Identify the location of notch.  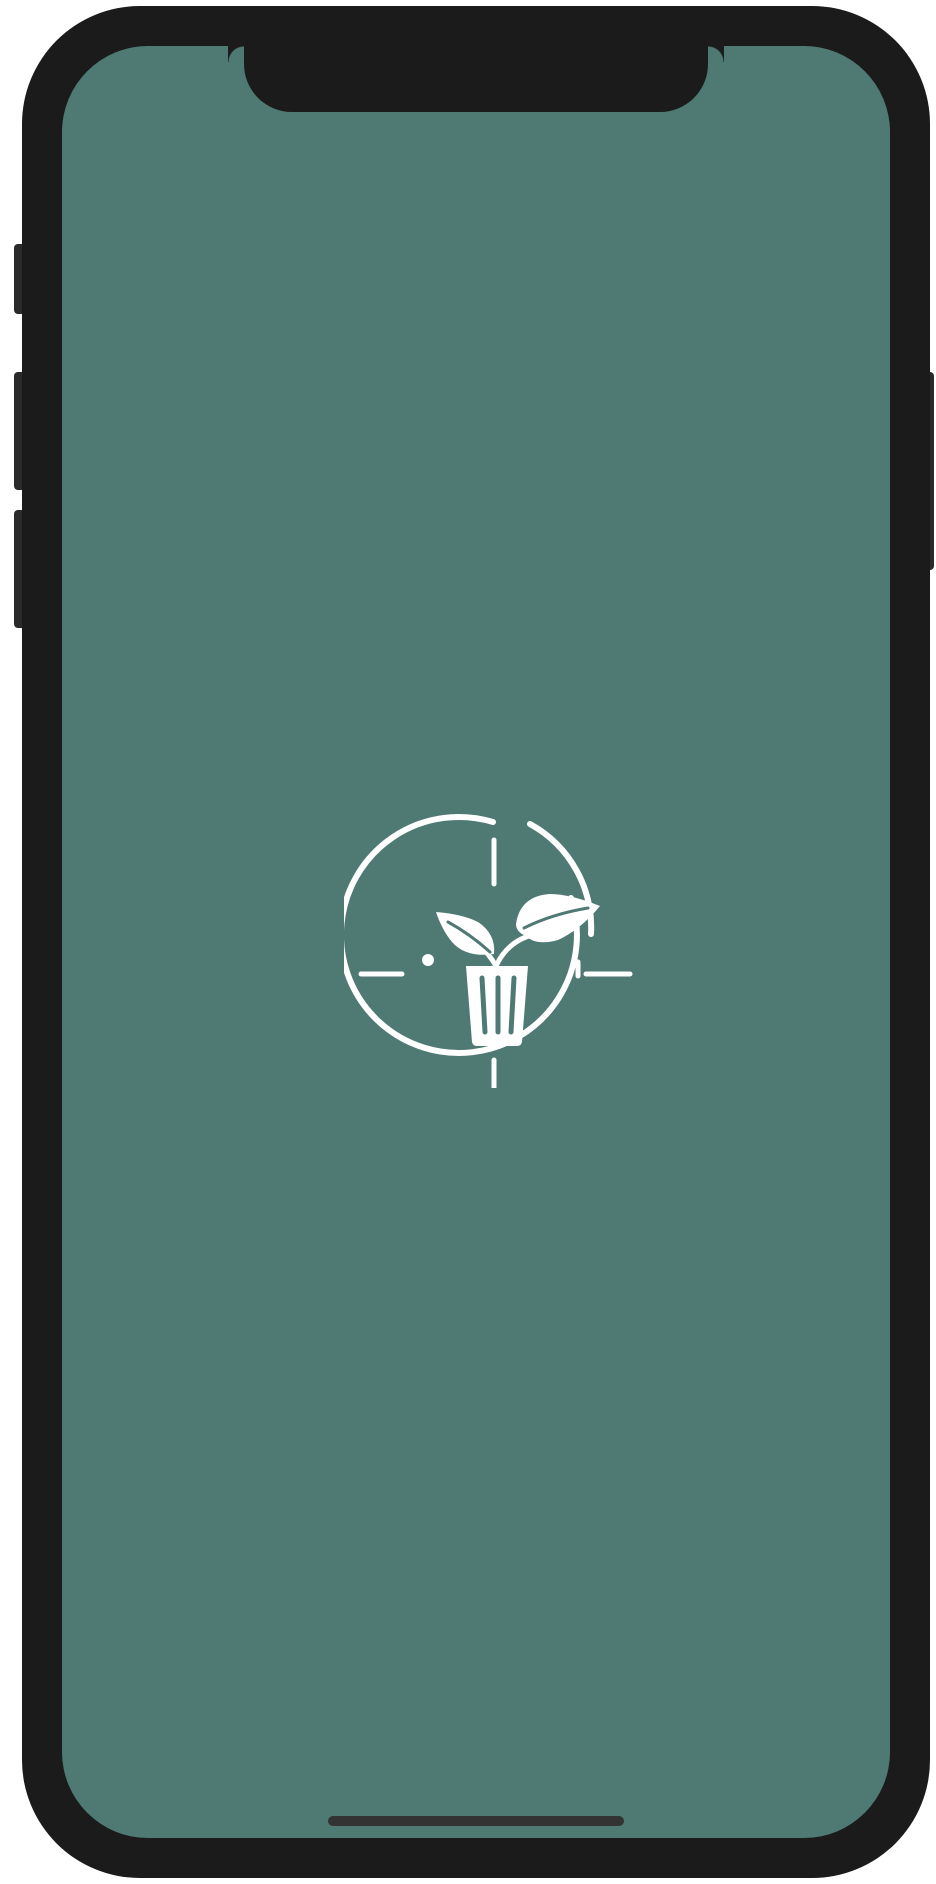
(484, 79).